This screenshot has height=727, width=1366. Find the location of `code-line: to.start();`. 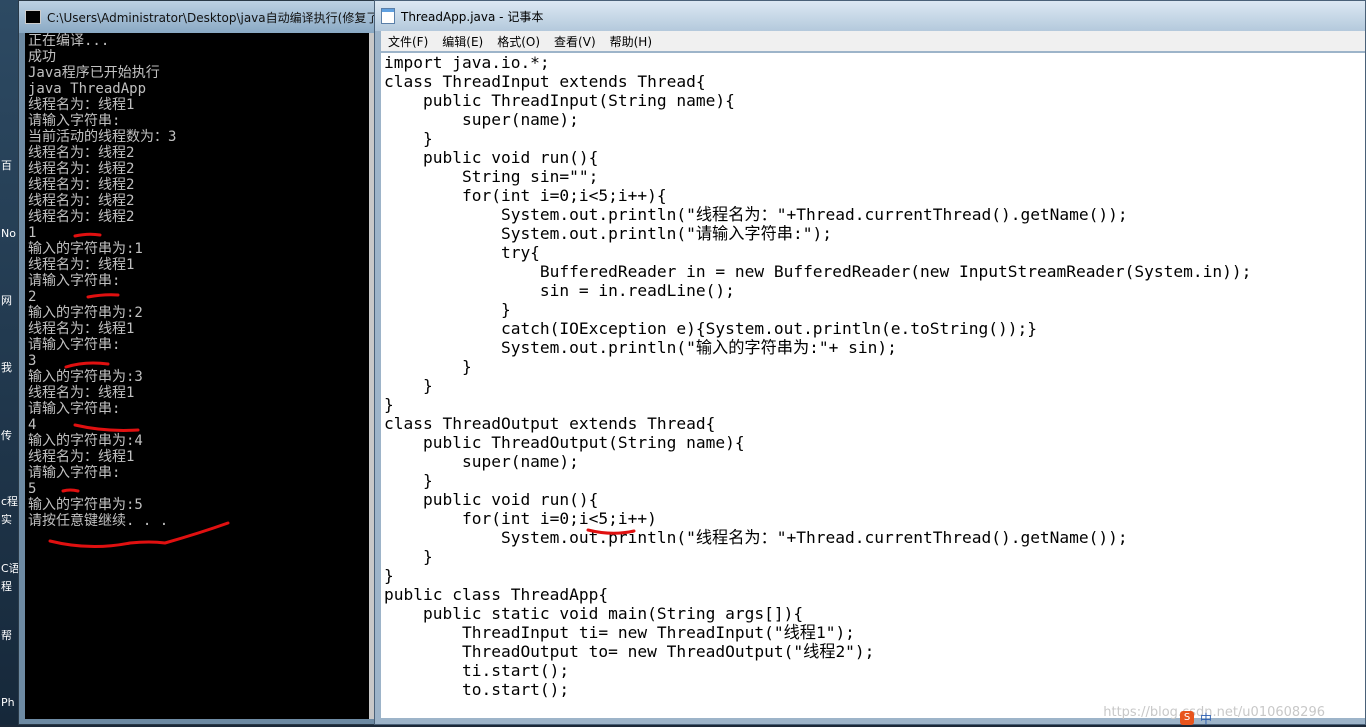

code-line: to.start(); is located at coordinates (477, 689).